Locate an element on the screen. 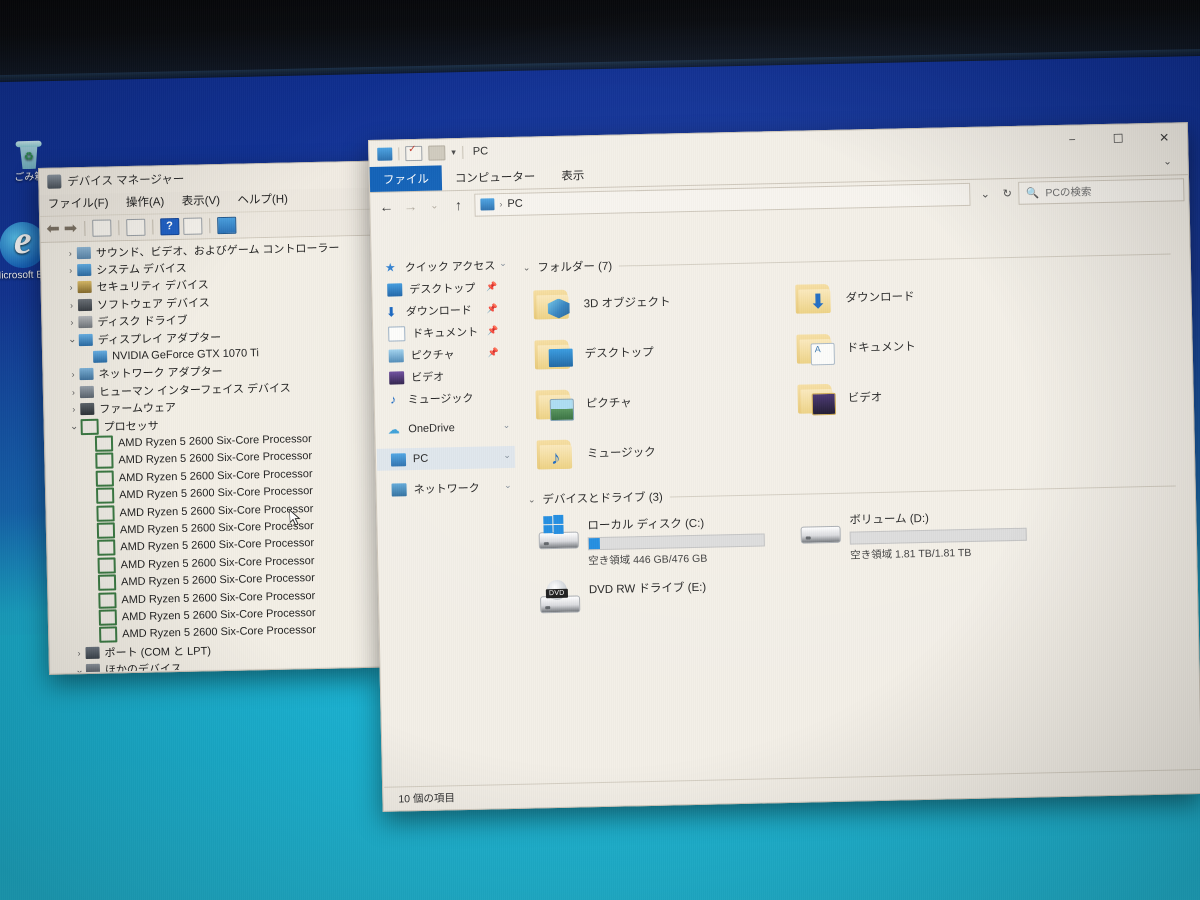 Image resolution: width=1200 pixels, height=900 pixels. net-device-icon is located at coordinates (86, 374).